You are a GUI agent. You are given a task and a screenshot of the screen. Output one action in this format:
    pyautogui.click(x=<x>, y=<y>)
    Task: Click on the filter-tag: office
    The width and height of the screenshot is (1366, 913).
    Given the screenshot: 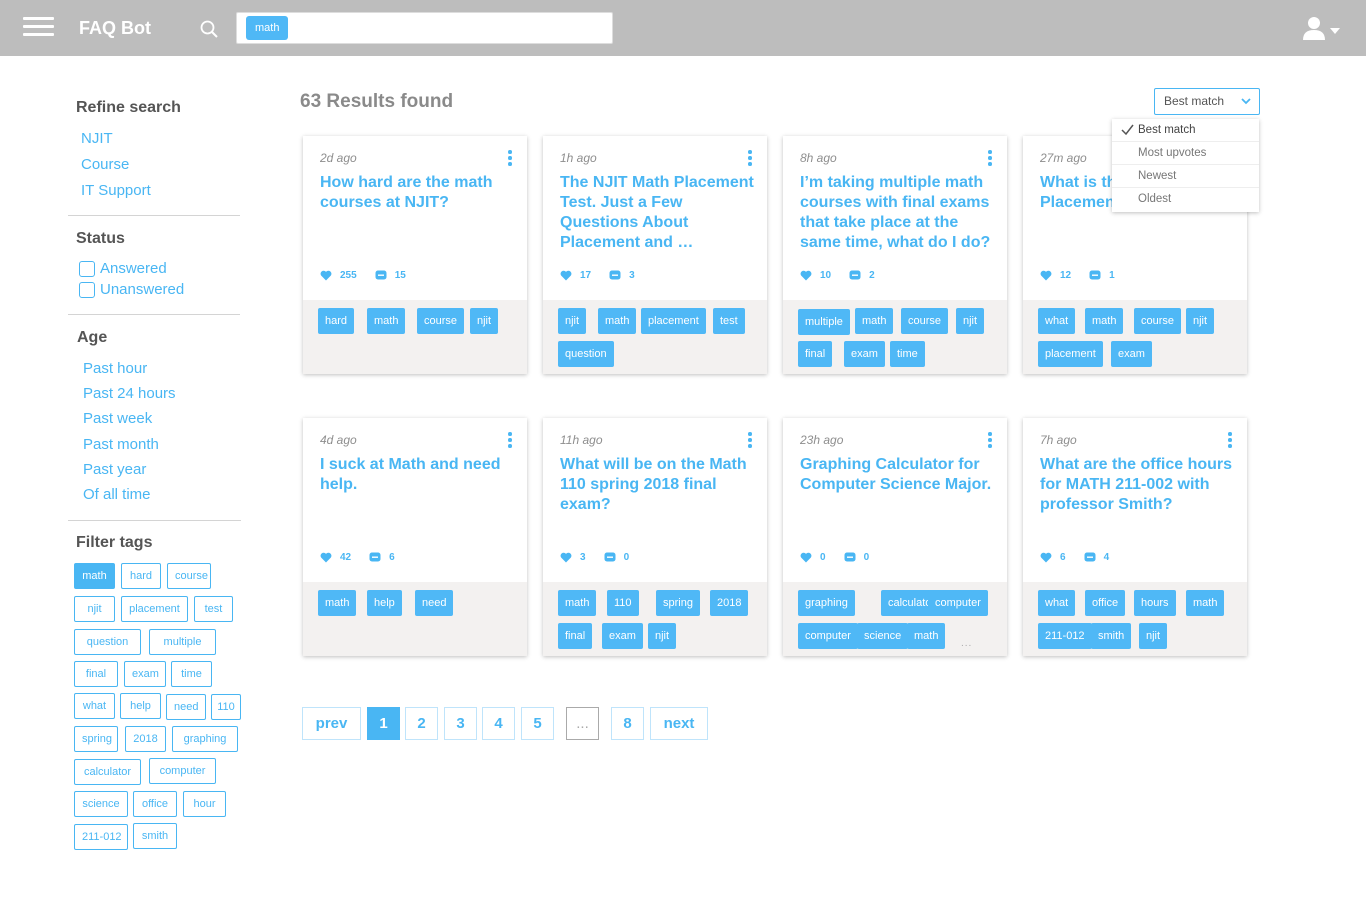 What is the action you would take?
    pyautogui.click(x=155, y=804)
    